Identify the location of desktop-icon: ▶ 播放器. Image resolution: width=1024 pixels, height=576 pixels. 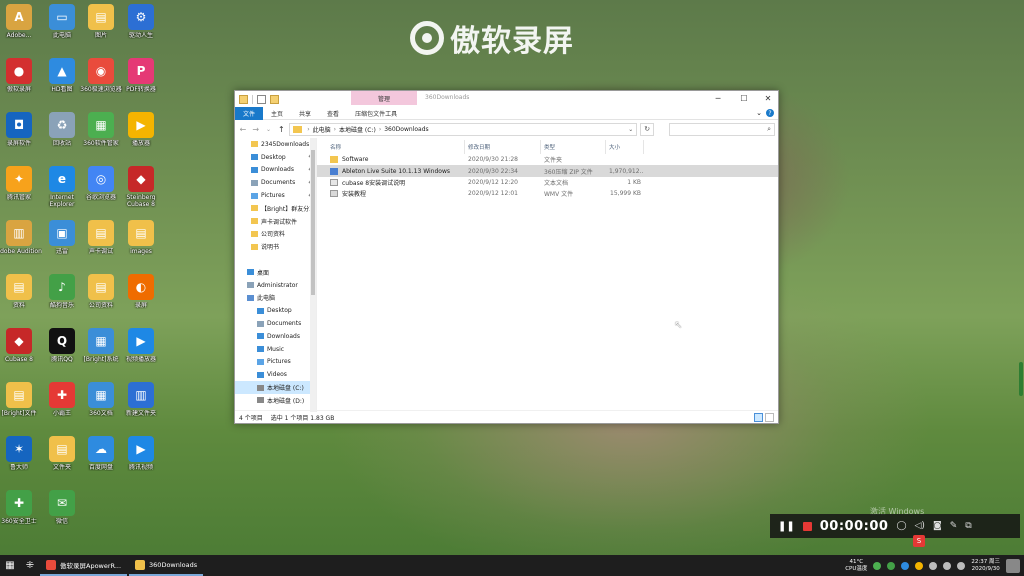
(141, 129).